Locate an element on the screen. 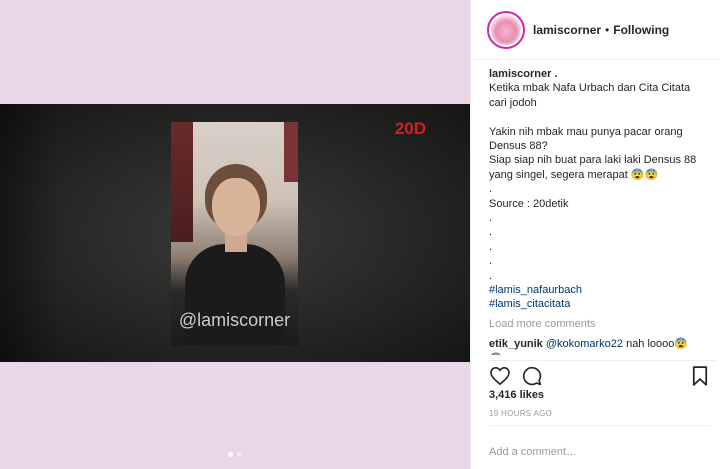  heart-icon is located at coordinates (500, 376).